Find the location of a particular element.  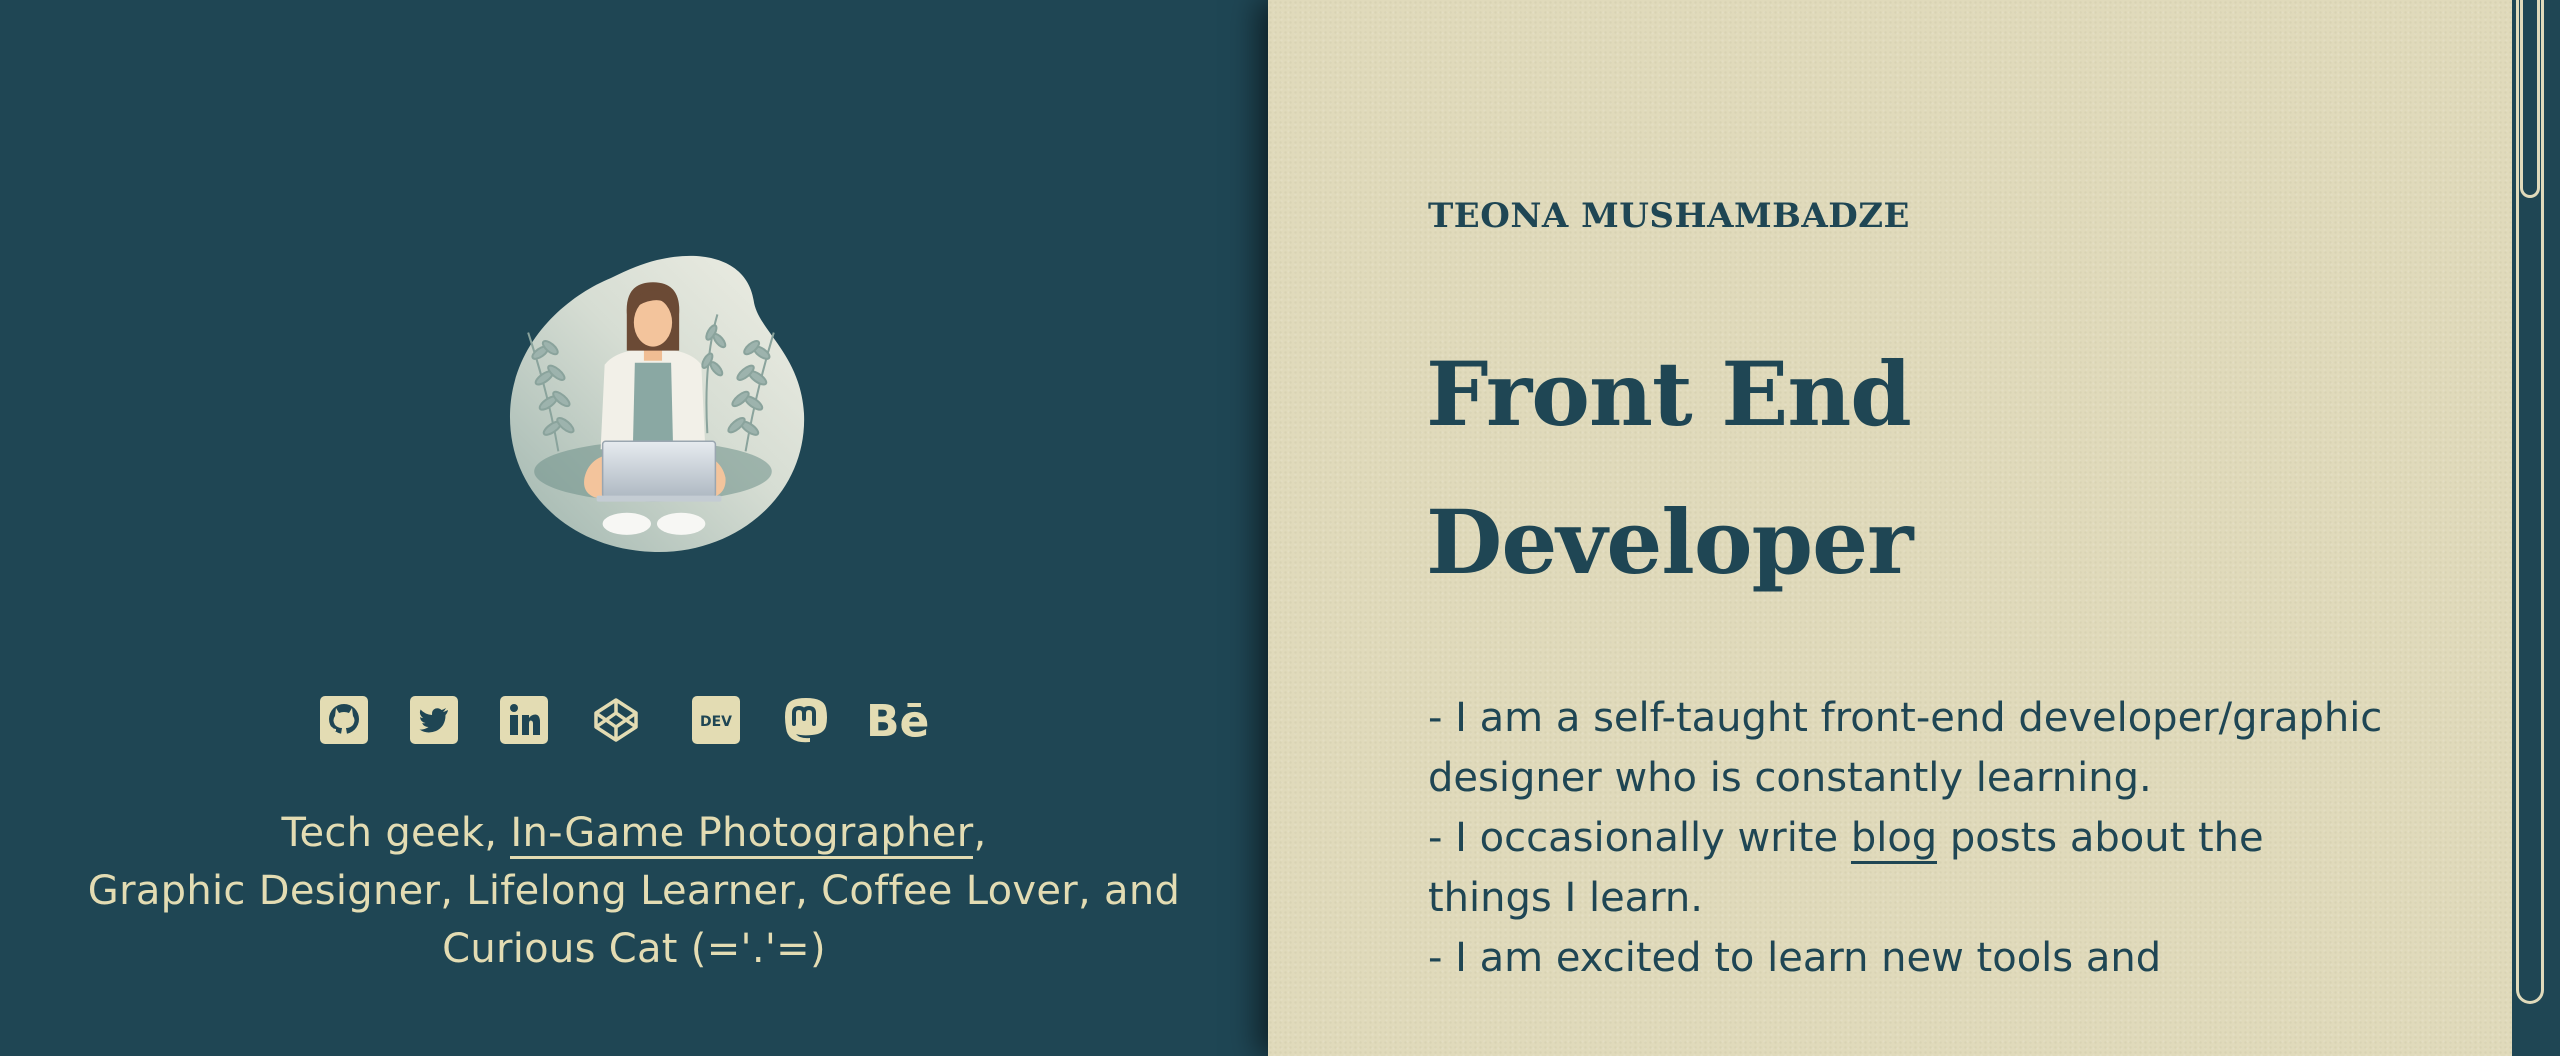

author-name: TEONA MUSHAMBADZE is located at coordinates (1669, 216).